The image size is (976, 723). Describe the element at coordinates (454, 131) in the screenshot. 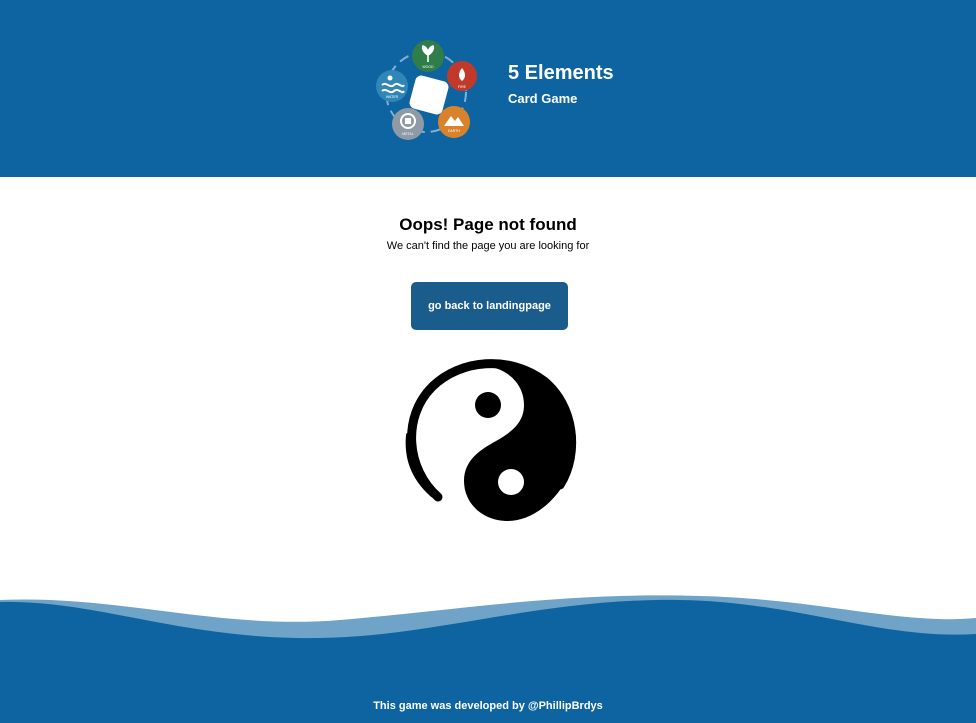

I see `svg-text: EARTH` at that location.